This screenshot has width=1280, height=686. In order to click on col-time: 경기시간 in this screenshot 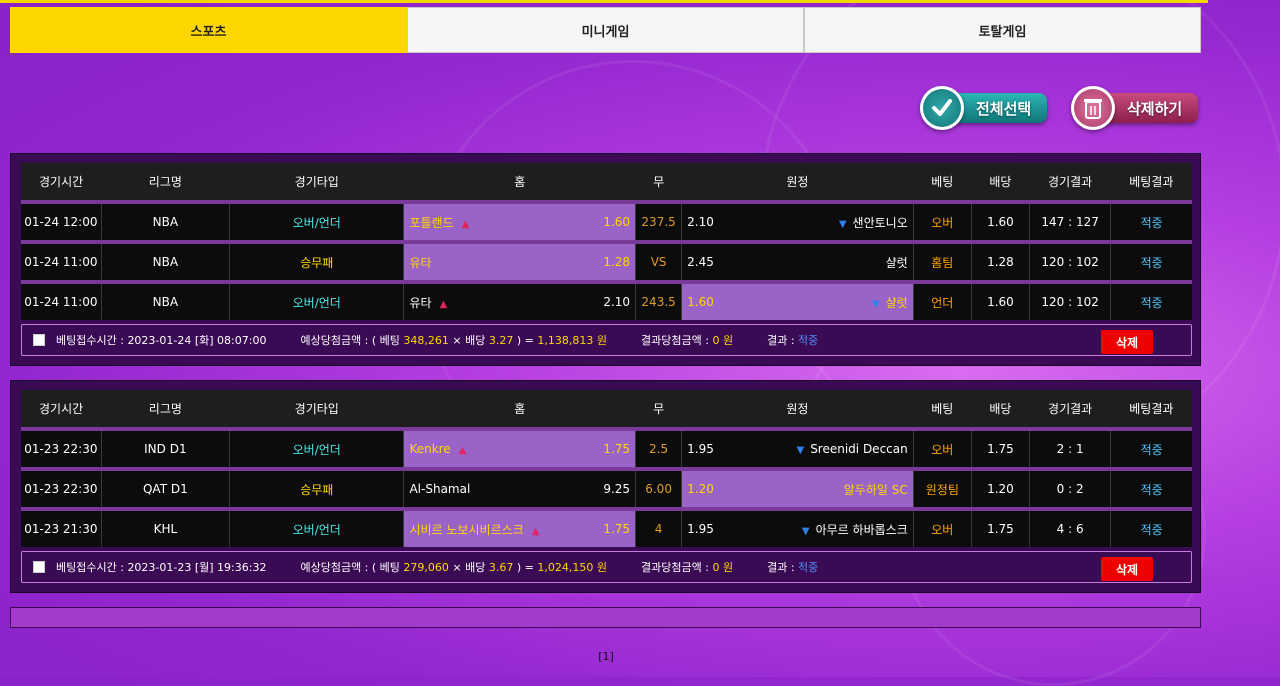, I will do `click(61, 409)`.